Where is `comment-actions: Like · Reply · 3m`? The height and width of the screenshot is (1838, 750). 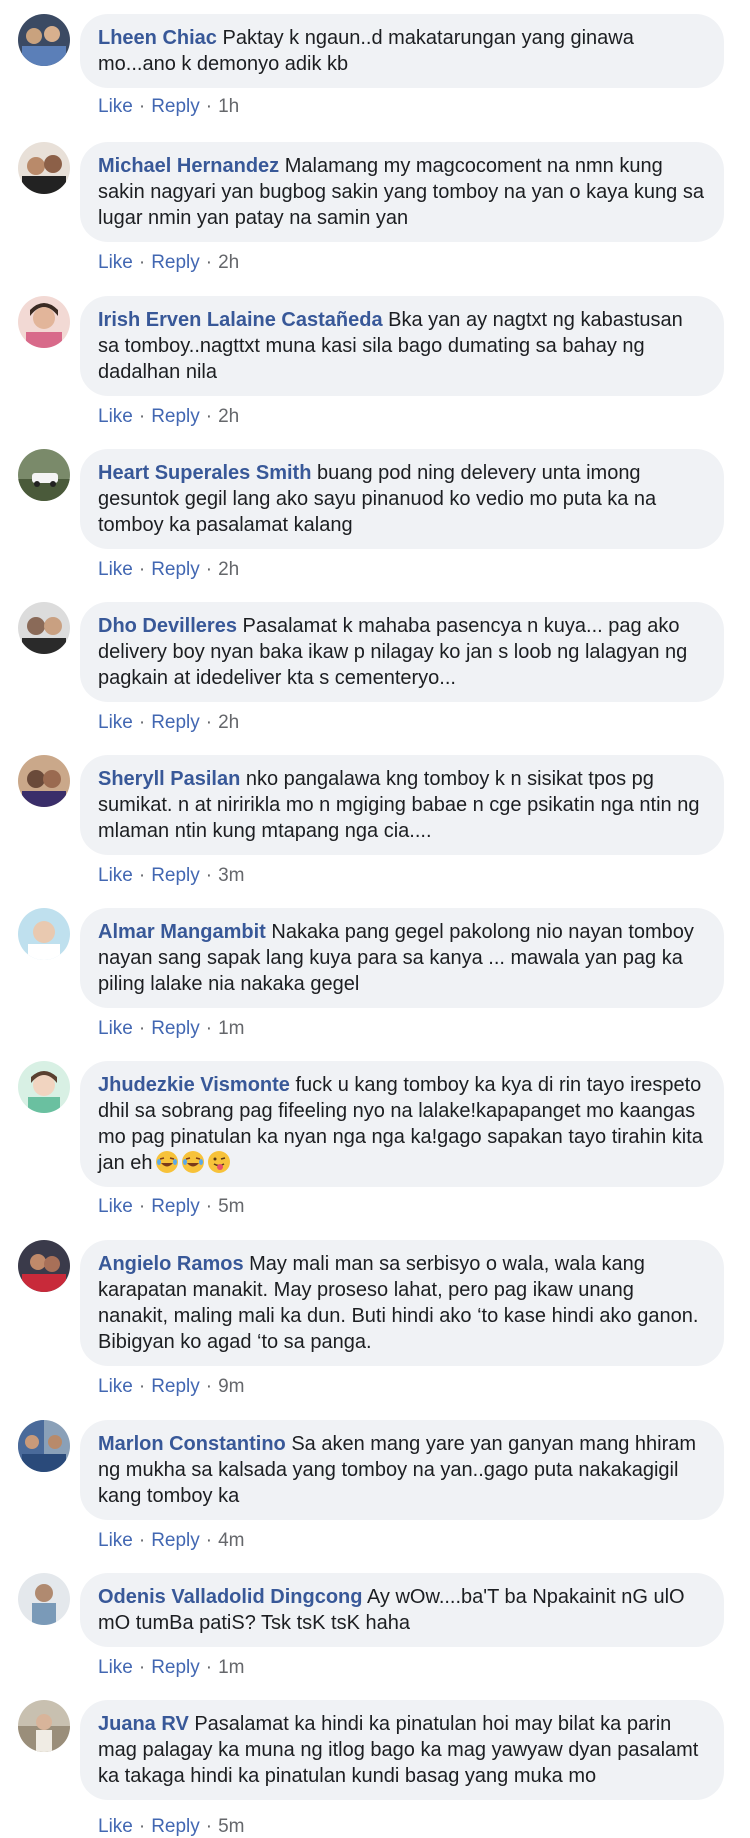
comment-actions: Like · Reply · 3m is located at coordinates (171, 876).